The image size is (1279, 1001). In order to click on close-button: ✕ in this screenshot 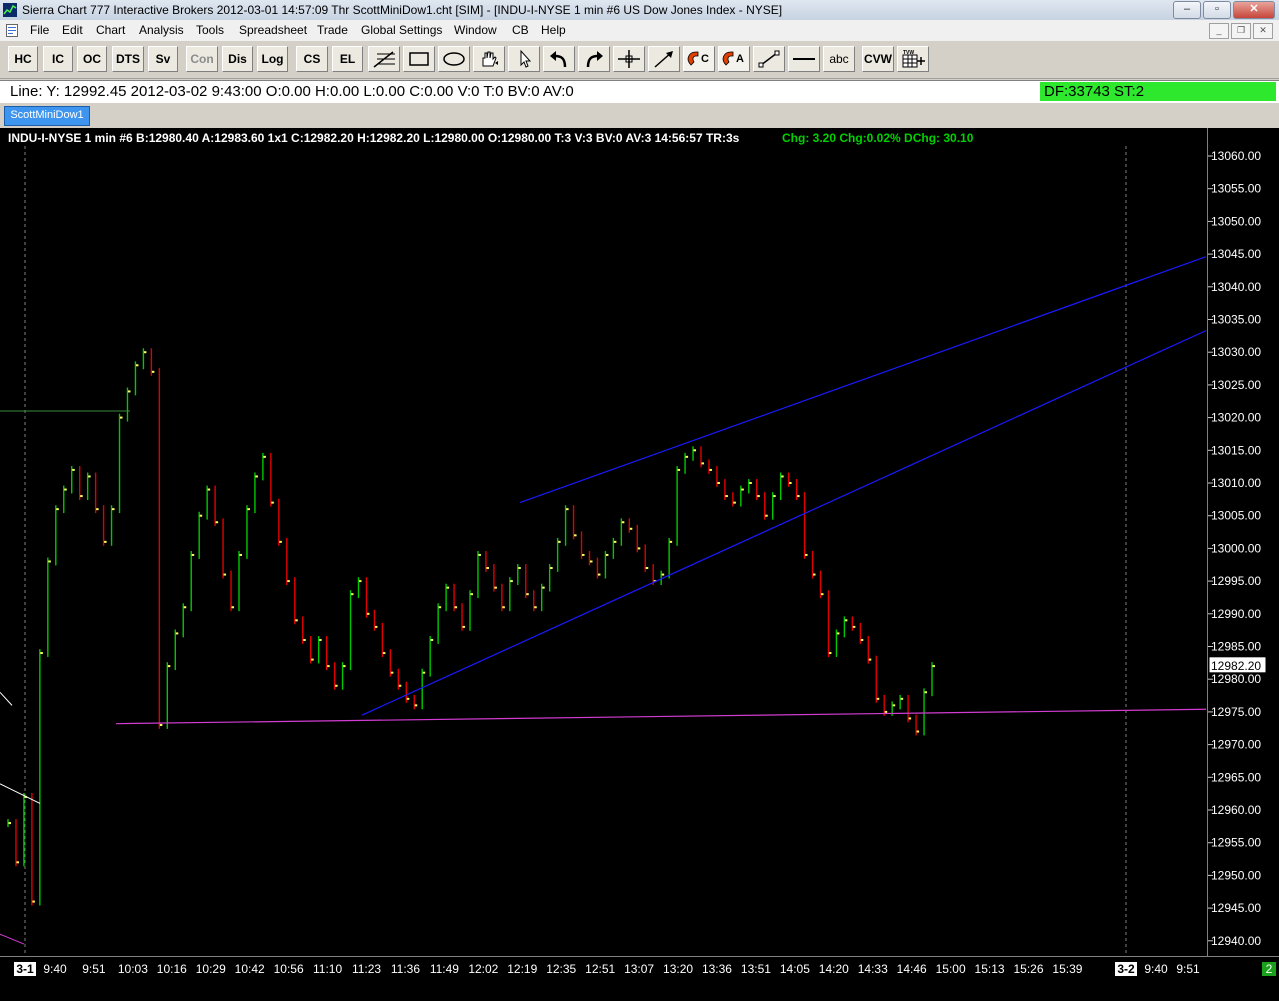, I will do `click(1254, 10)`.